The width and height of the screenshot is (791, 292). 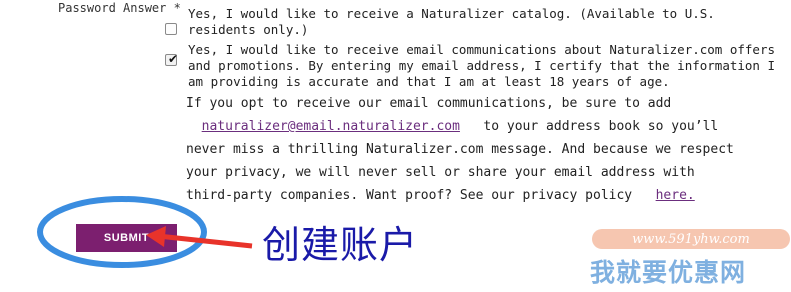 I want to click on watermark-url: www.591yhw.com, so click(x=691, y=239).